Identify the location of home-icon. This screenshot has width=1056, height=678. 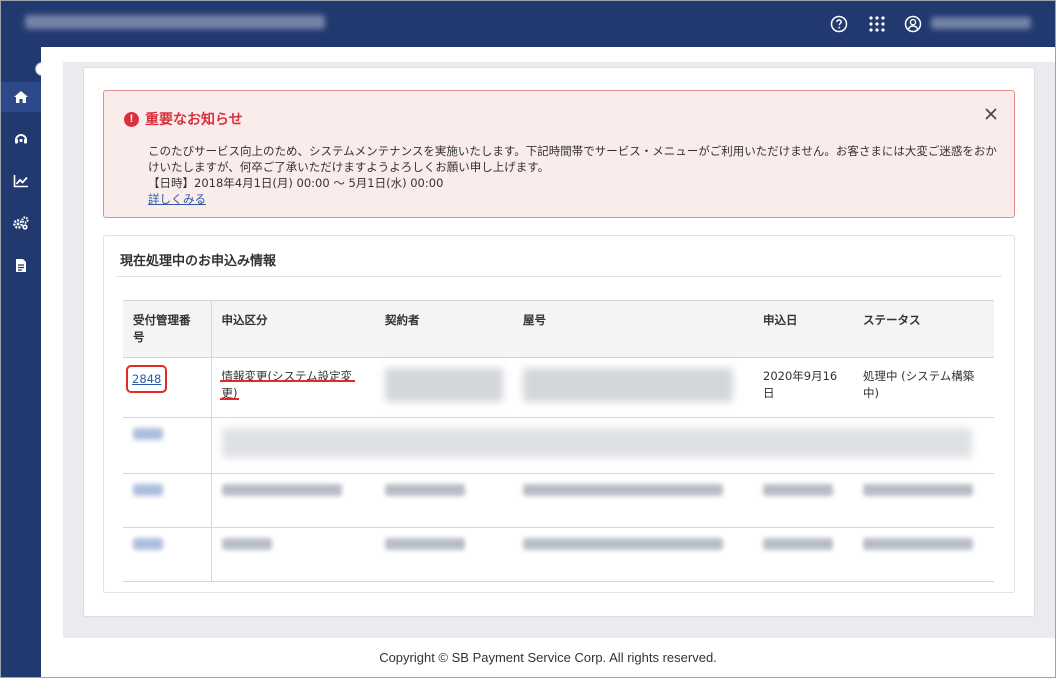
(21, 97).